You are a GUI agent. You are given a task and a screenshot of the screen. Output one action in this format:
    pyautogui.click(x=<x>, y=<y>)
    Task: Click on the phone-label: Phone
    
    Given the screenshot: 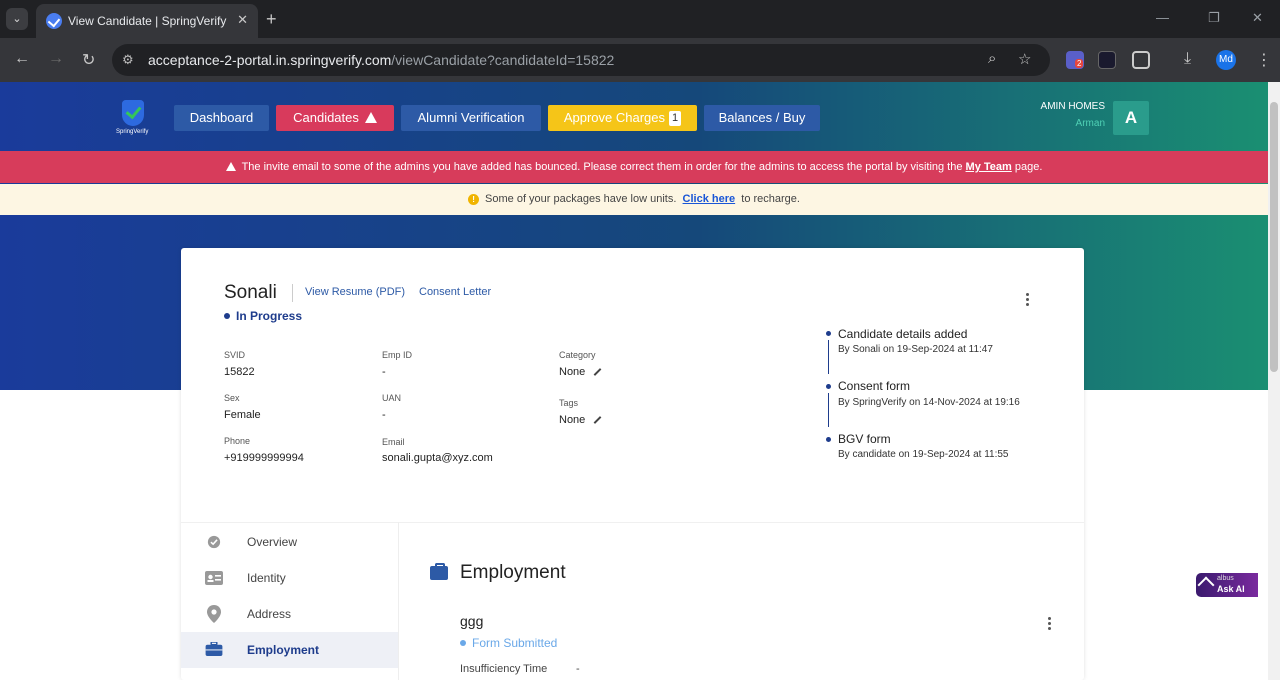 What is the action you would take?
    pyautogui.click(x=237, y=441)
    